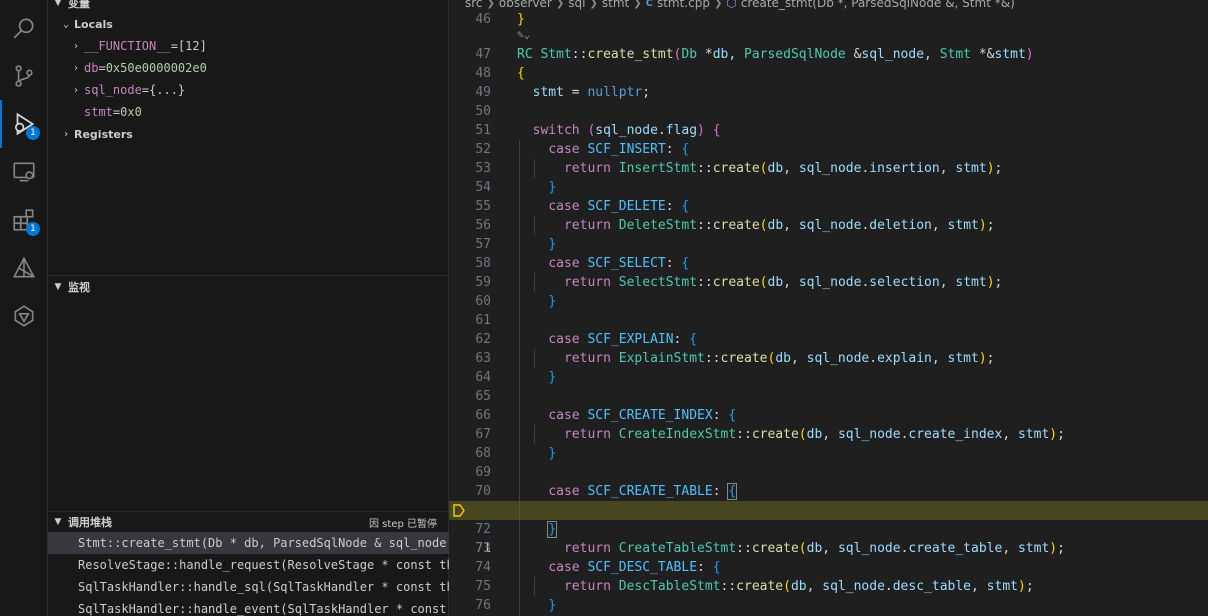  I want to click on line-number: 73, so click(483, 548).